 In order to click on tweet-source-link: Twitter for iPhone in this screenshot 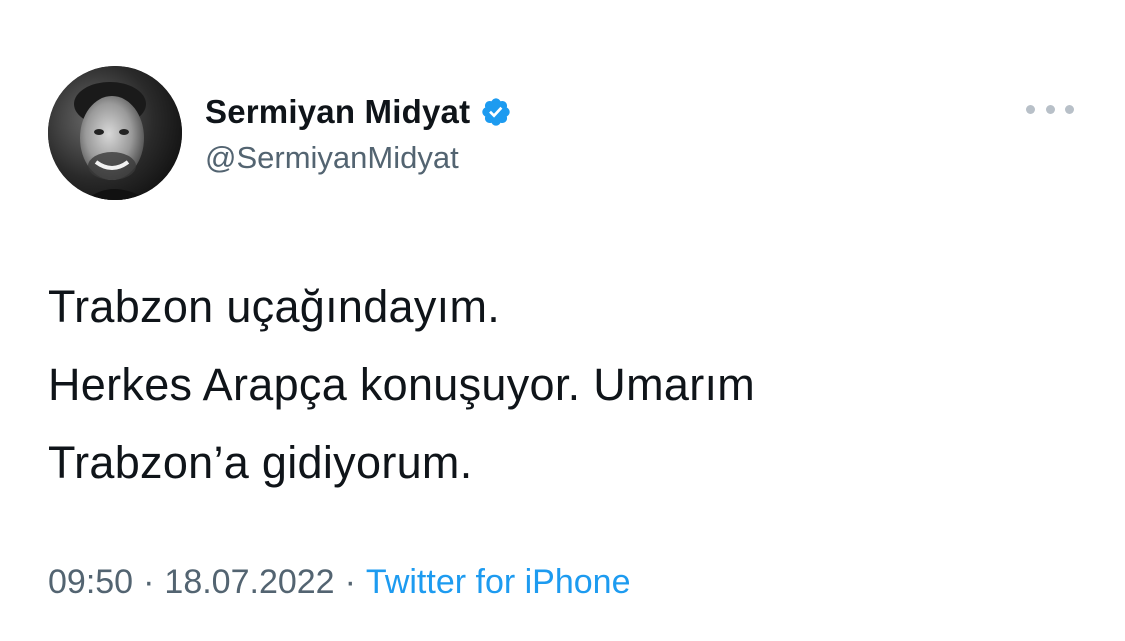, I will do `click(498, 582)`.